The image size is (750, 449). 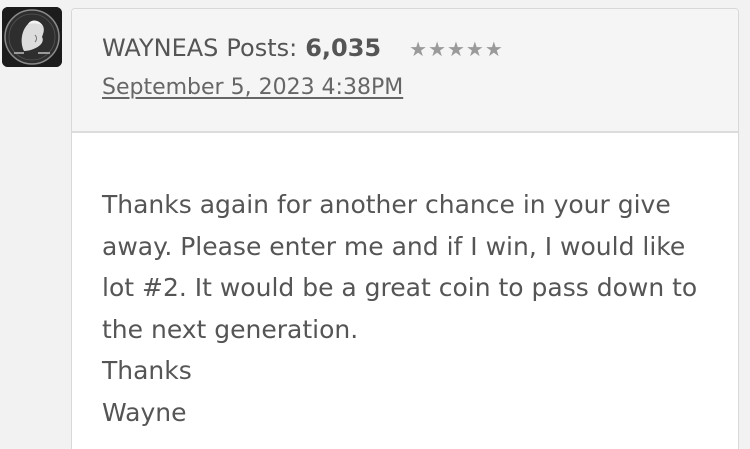 What do you see at coordinates (147, 370) in the screenshot?
I see `comment-closing: Thanks` at bounding box center [147, 370].